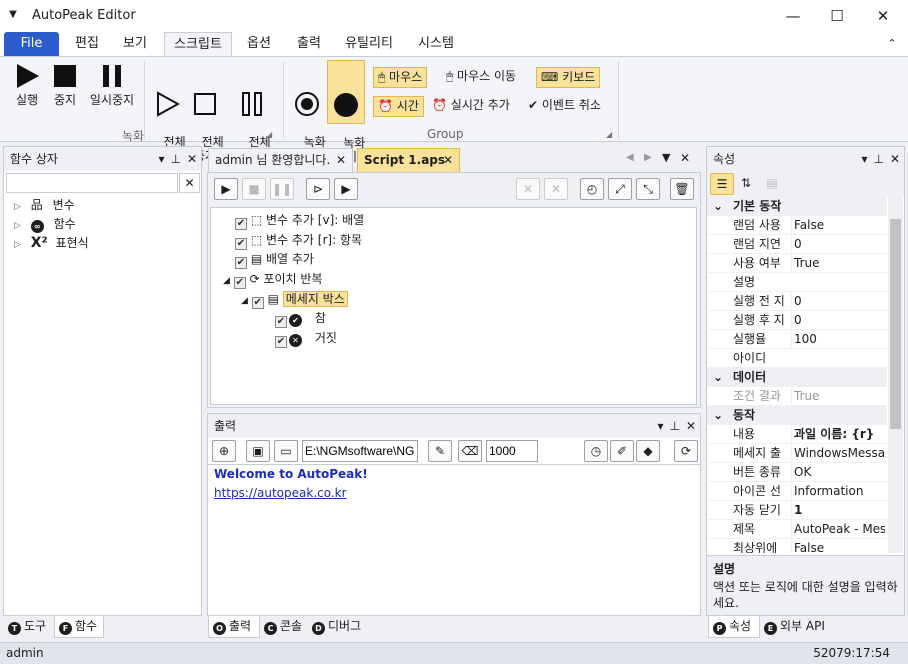  Describe the element at coordinates (282, 189) in the screenshot. I see `pause-script-button: ❚❚` at that location.